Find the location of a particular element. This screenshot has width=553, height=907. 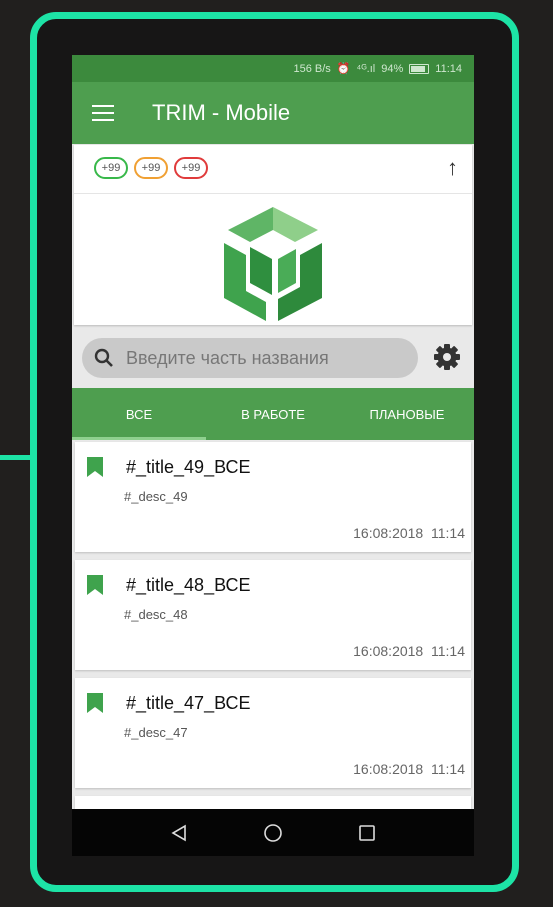

header-card: +99 +99 +99 ↑ is located at coordinates (273, 235).